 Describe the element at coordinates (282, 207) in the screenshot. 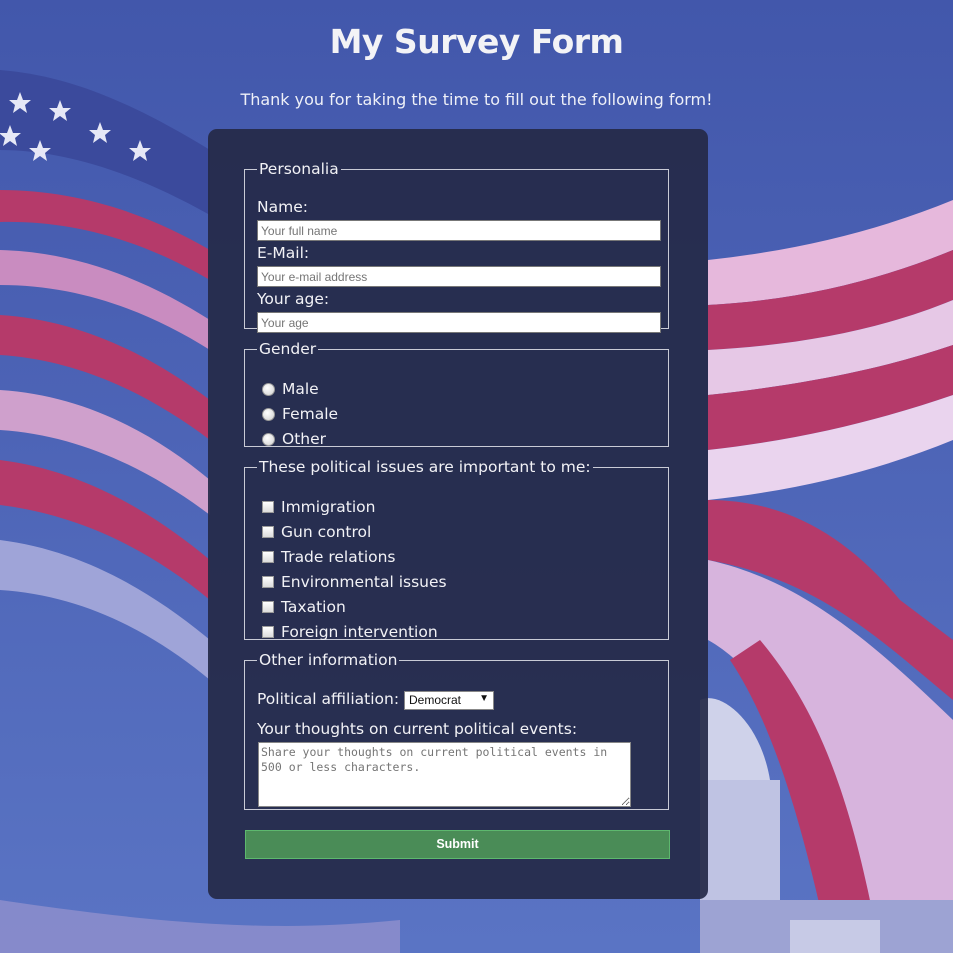

I see `name-label: Name:` at that location.